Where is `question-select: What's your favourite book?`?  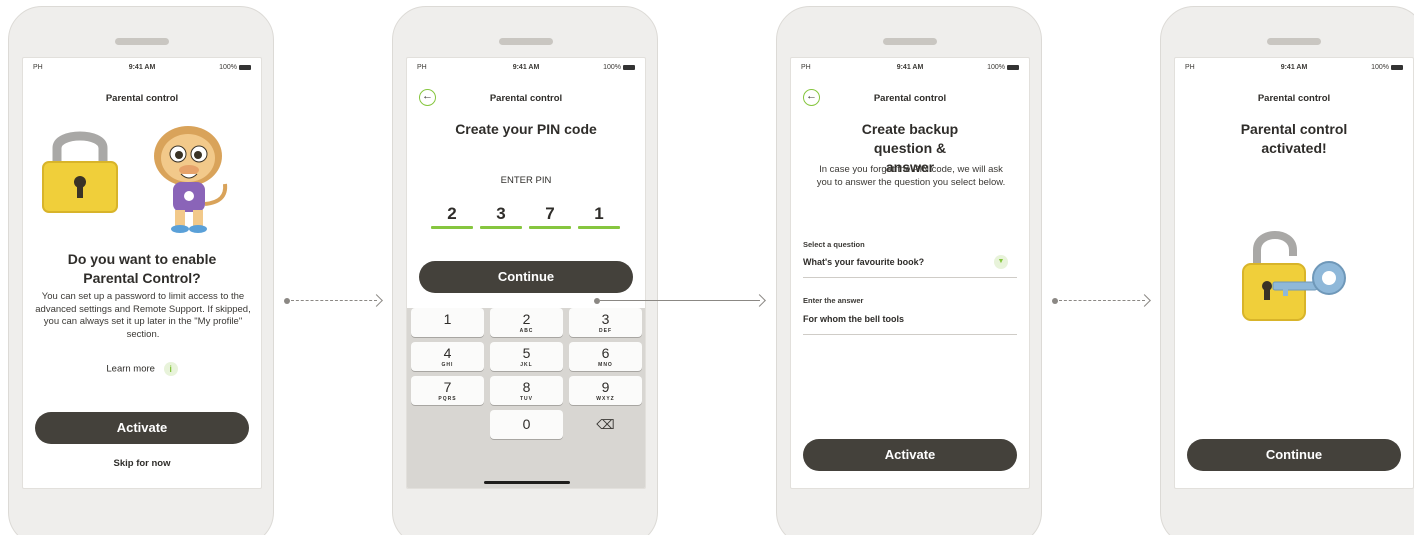 question-select: What's your favourite book? is located at coordinates (863, 262).